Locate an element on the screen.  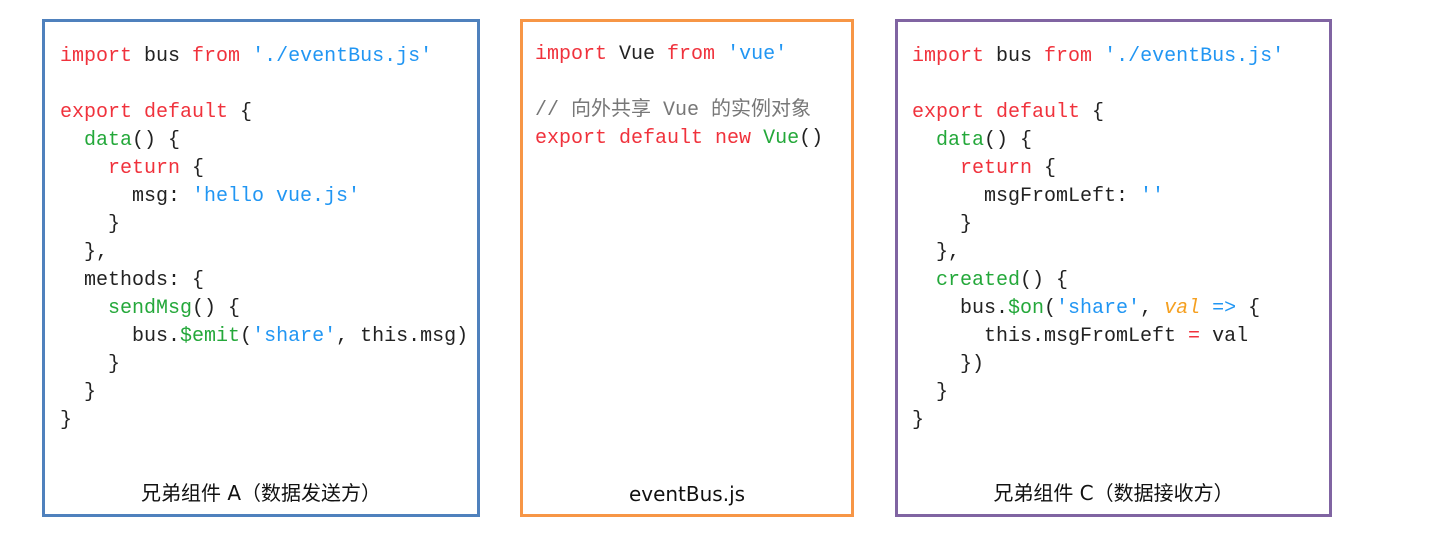
code-token: data is located at coordinates (108, 140).